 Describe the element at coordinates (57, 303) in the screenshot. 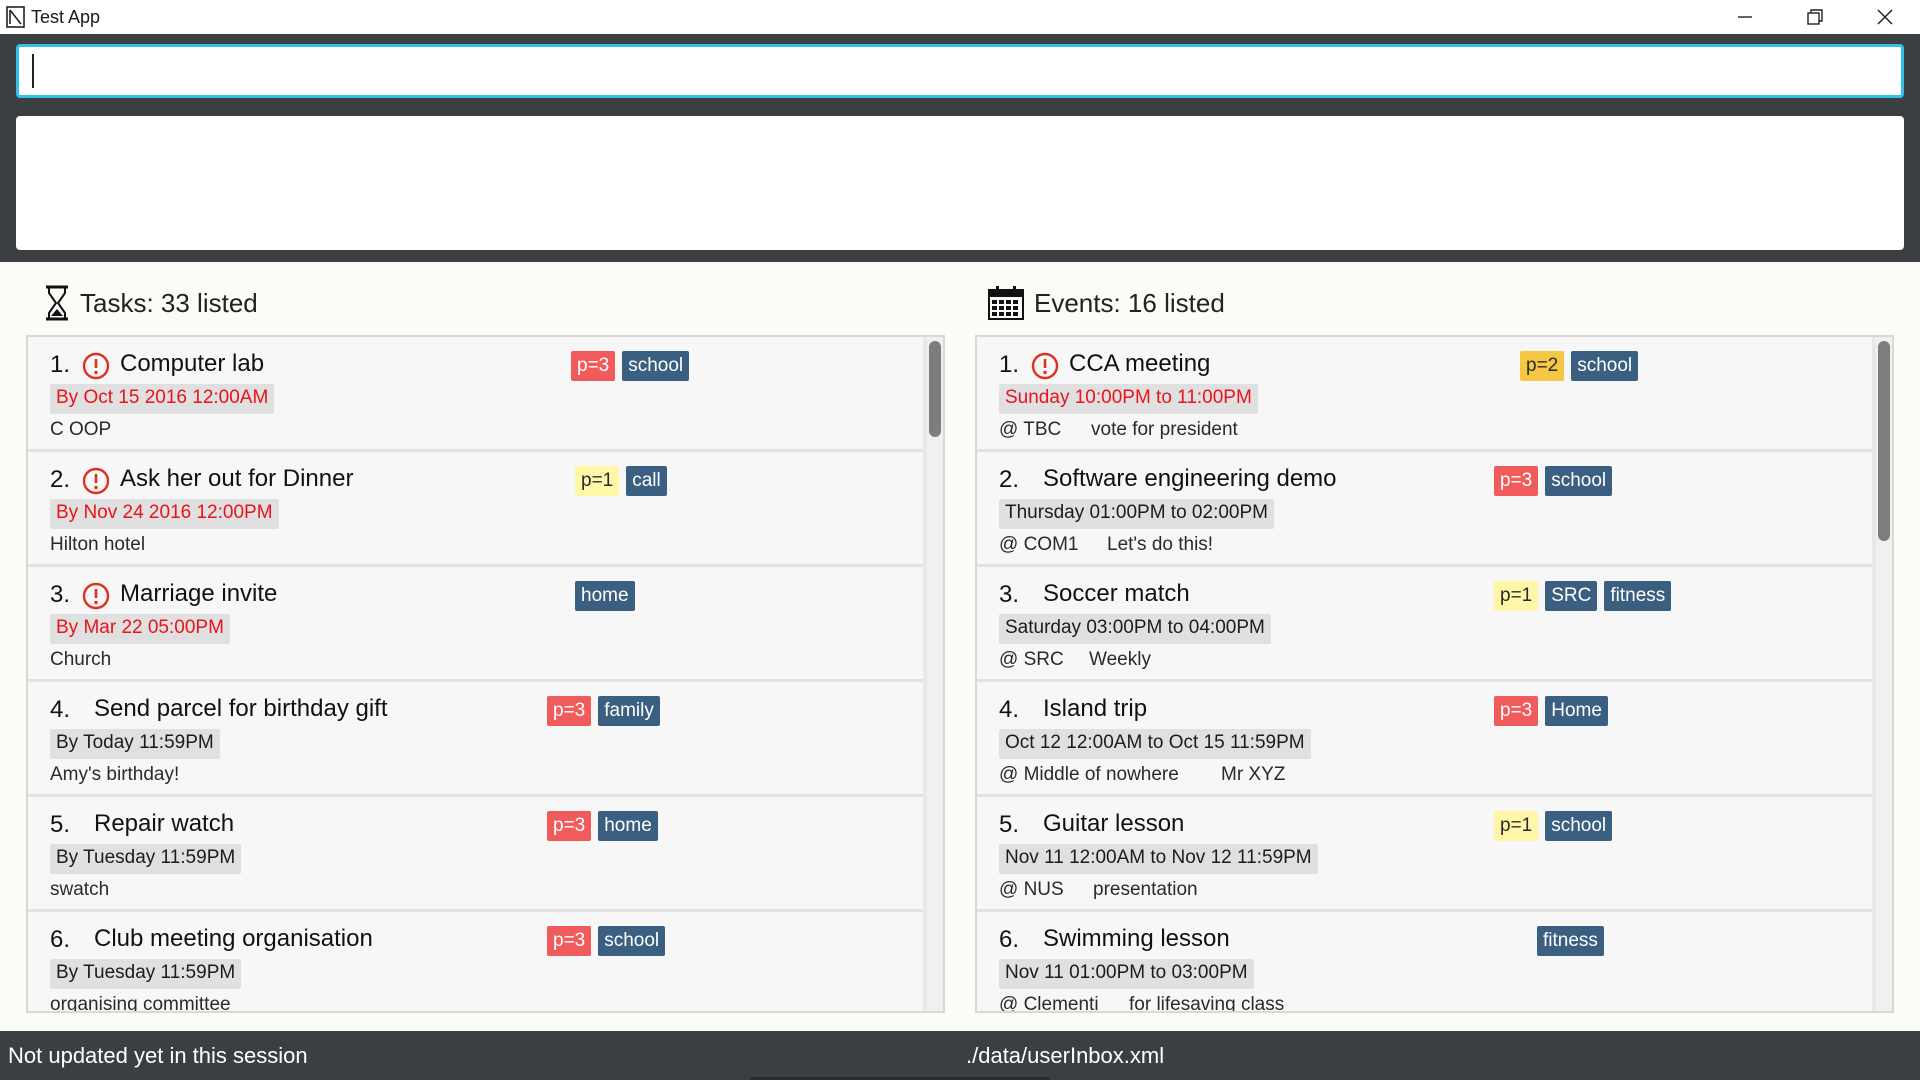

I see `hourglass-icon` at that location.